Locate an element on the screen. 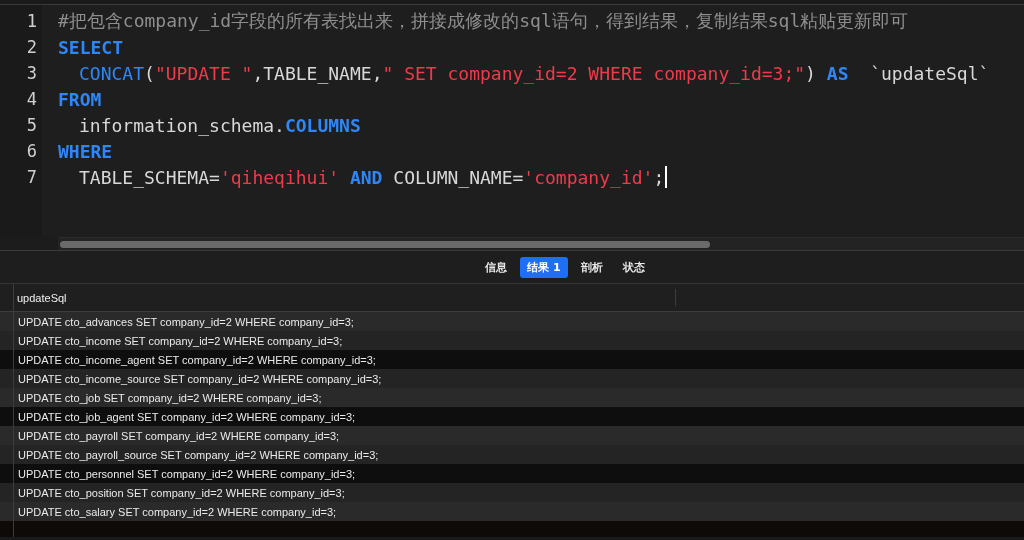 This screenshot has width=1024, height=540. table-cell-text: UPDATE cto_income_source SET company_id=2 WHERE company_id=3; is located at coordinates (199, 379).